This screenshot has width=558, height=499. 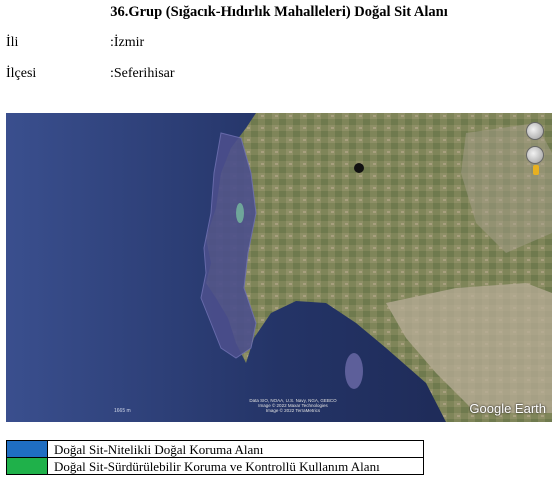 I want to click on google-earth-logo: Google Earth, so click(x=507, y=408).